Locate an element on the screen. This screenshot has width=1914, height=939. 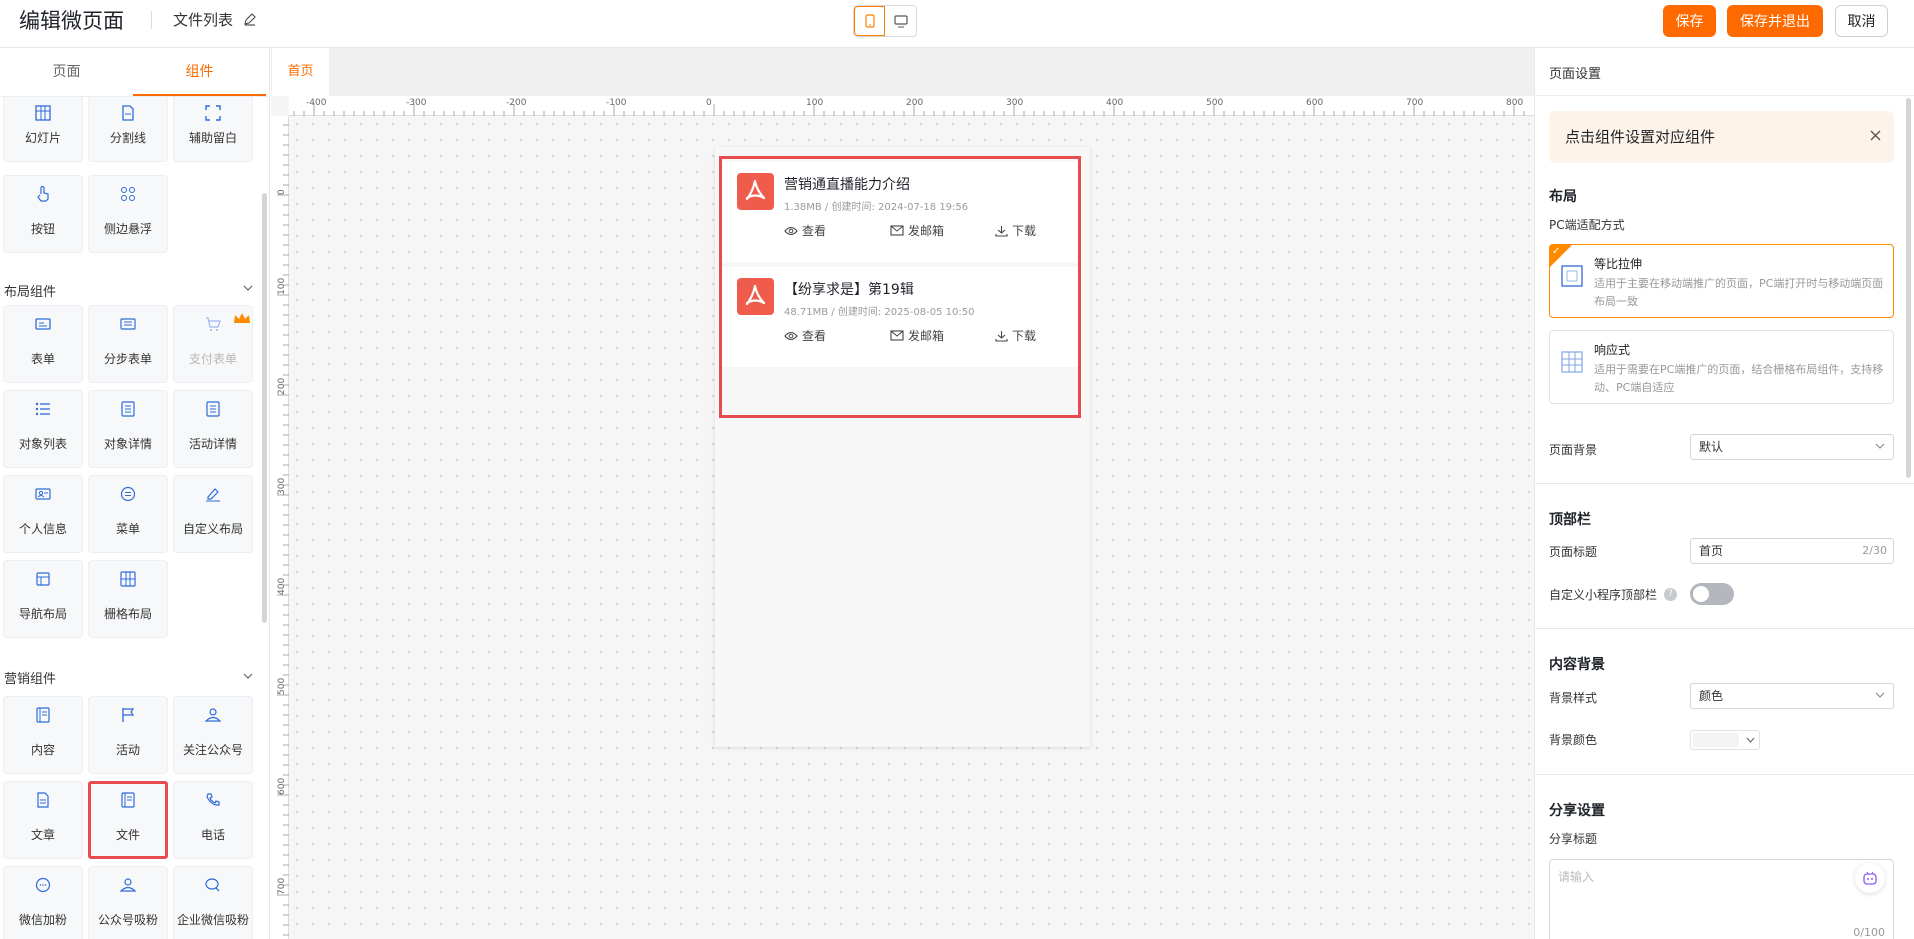
option-proportional: ✓ 等比拉伸 适用于主要在移动端推广的页面，PC端打开时与移动端页面布局一致 is located at coordinates (1721, 281).